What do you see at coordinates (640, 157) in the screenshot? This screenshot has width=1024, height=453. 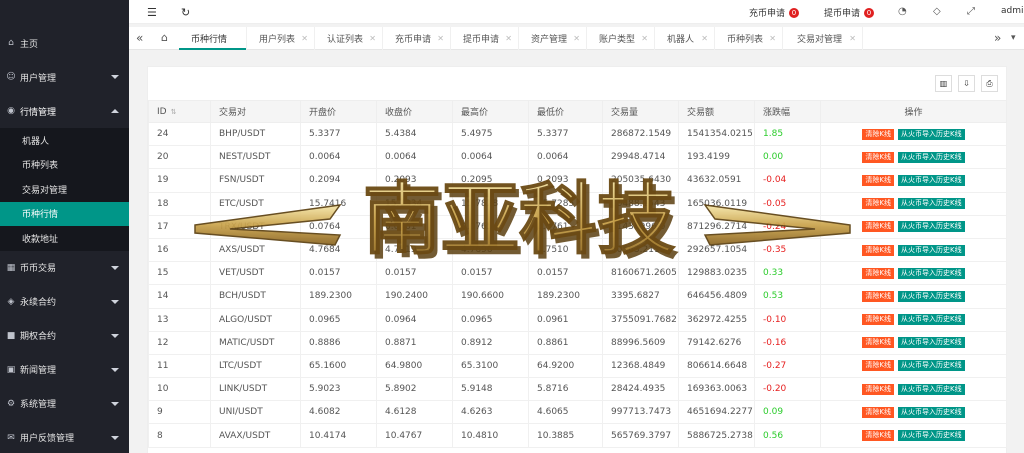 I see `cell-volume: 29948.4714` at bounding box center [640, 157].